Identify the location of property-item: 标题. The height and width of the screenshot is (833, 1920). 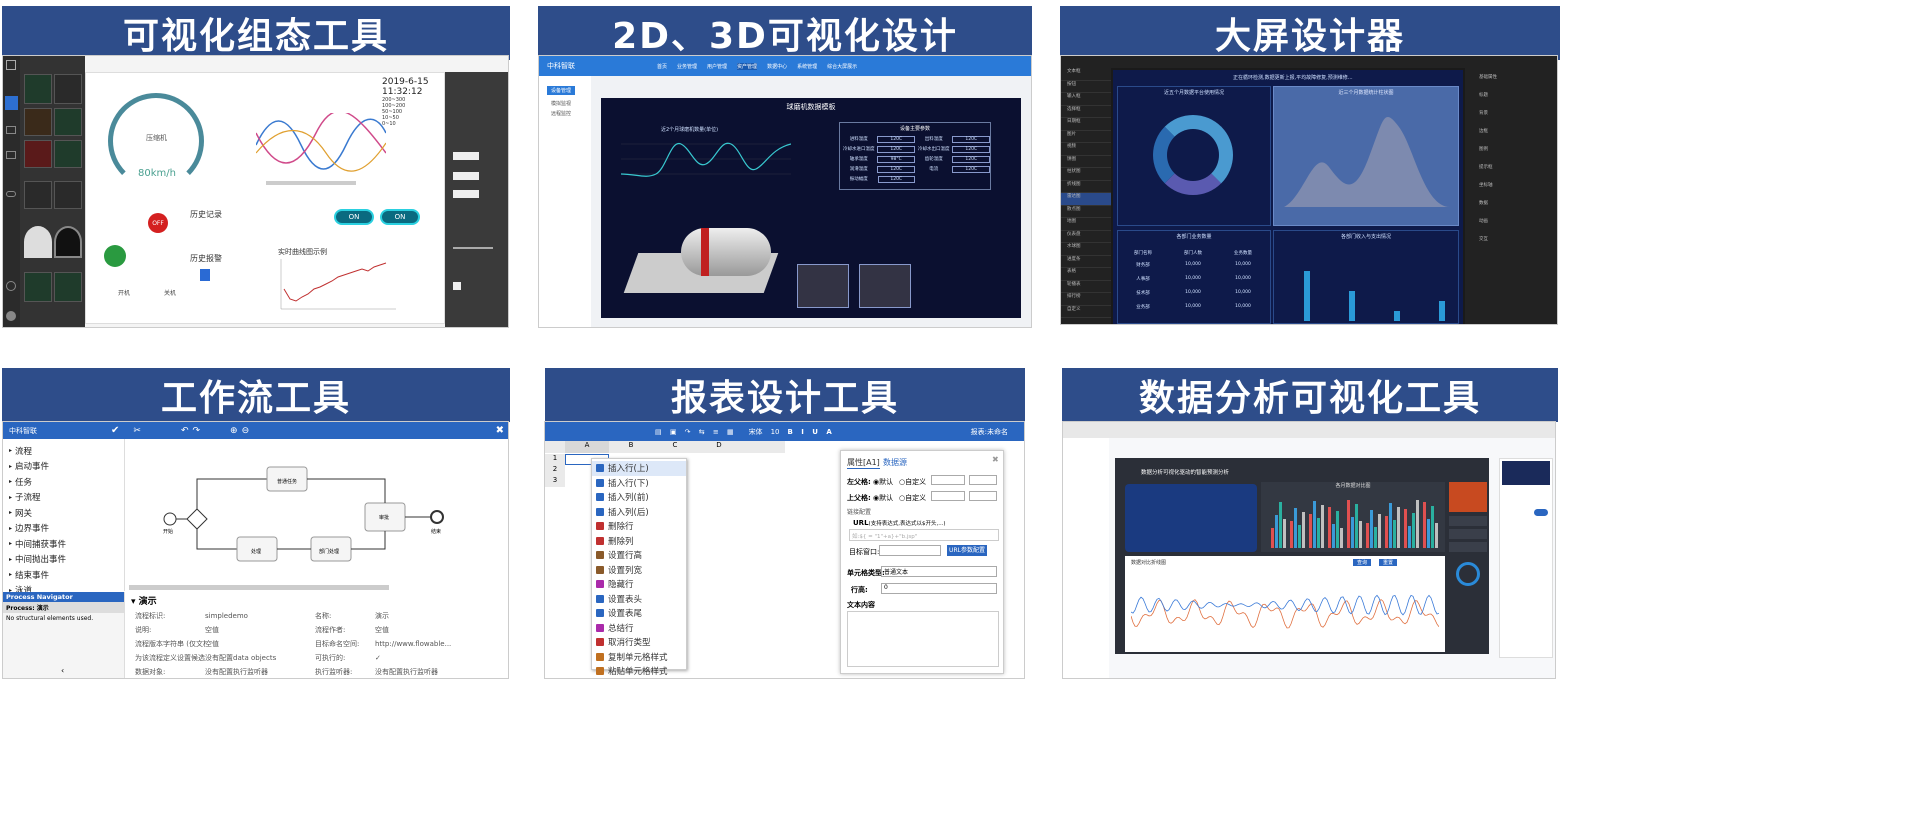
(1511, 95).